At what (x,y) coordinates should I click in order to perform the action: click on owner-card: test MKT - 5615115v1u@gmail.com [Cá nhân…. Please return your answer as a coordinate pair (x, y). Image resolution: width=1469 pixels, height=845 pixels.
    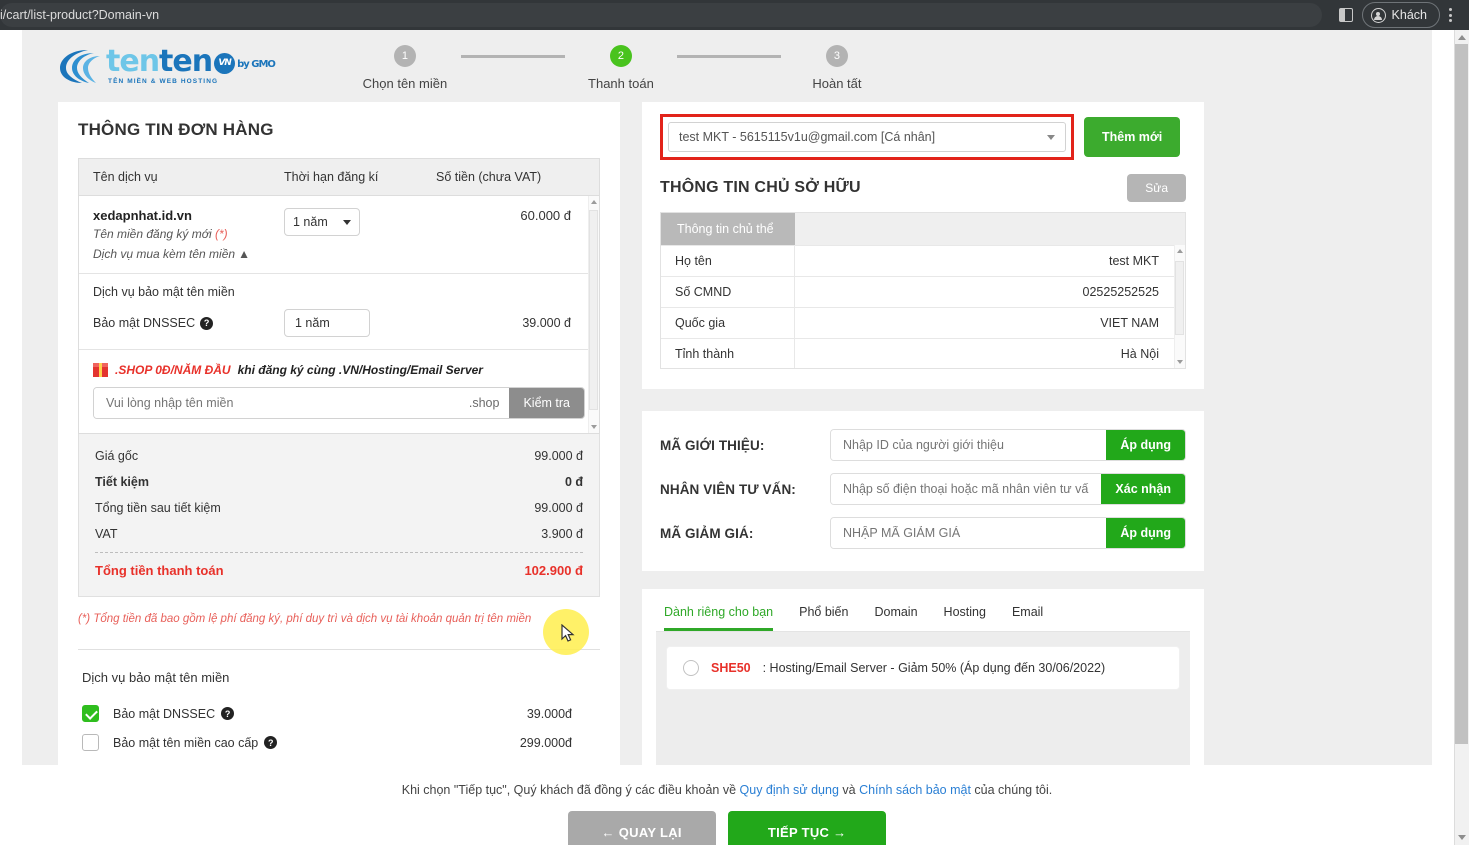
    Looking at the image, I should click on (923, 245).